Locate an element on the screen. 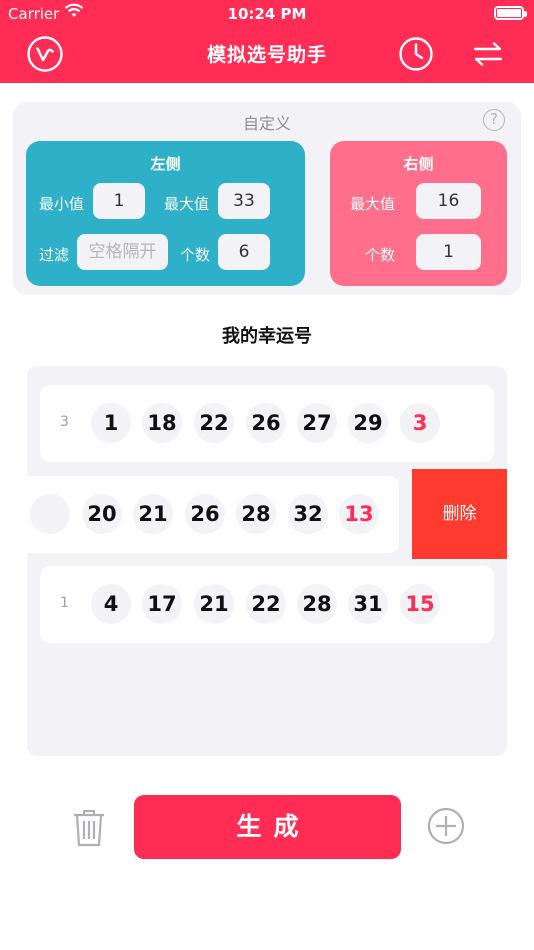 This screenshot has height=950, width=534. number-ball: 20 is located at coordinates (102, 514).